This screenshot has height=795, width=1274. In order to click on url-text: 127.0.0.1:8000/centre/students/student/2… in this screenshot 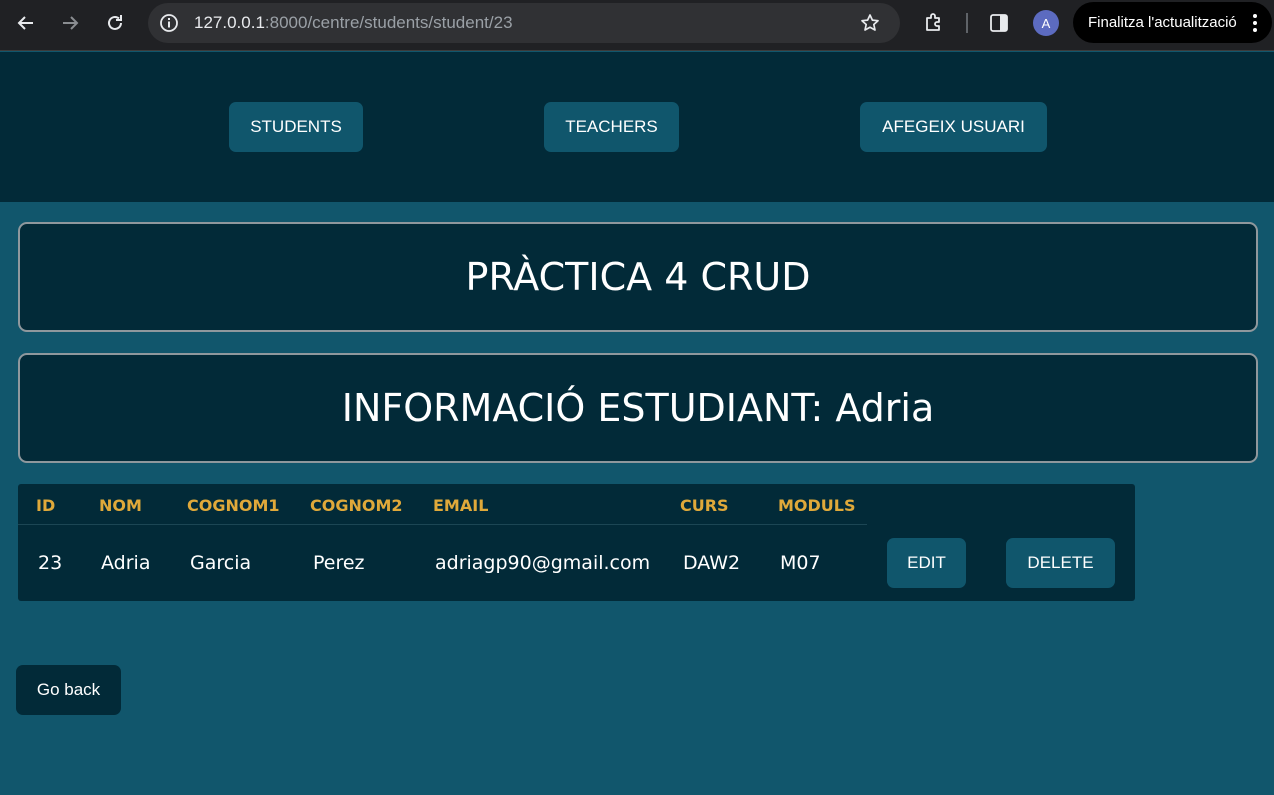, I will do `click(353, 23)`.